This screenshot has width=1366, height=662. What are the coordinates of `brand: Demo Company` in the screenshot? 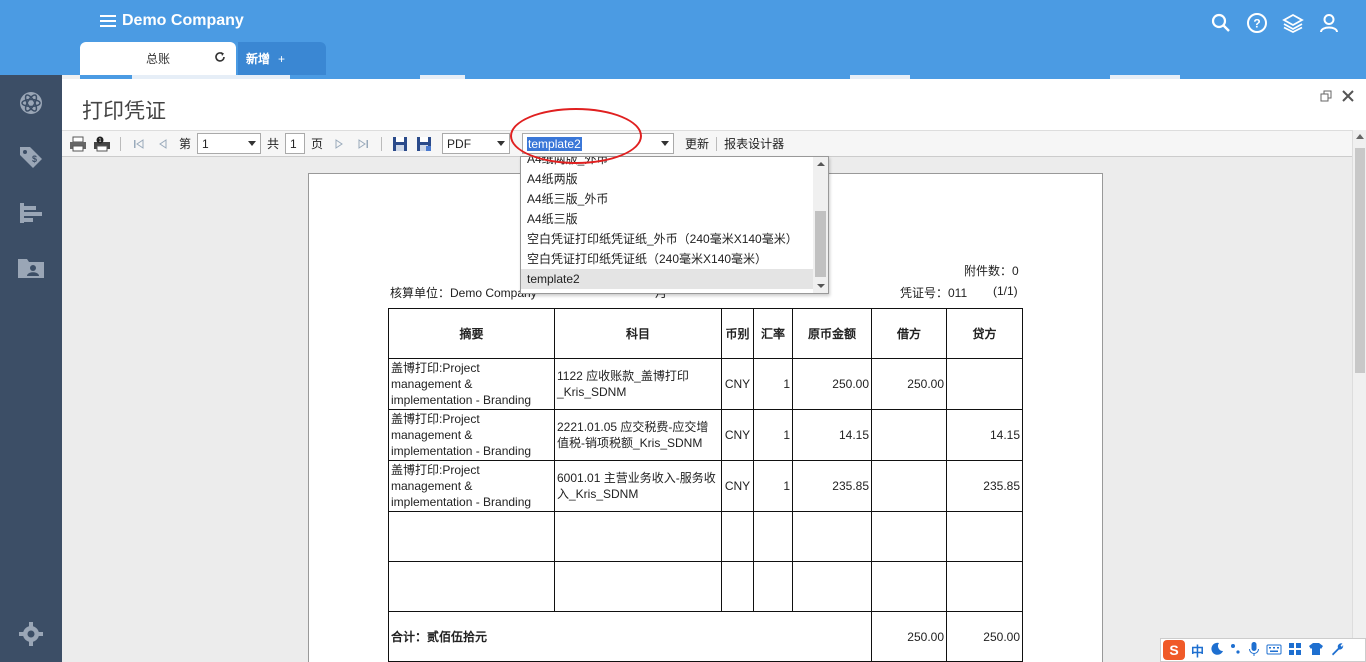 It's located at (172, 21).